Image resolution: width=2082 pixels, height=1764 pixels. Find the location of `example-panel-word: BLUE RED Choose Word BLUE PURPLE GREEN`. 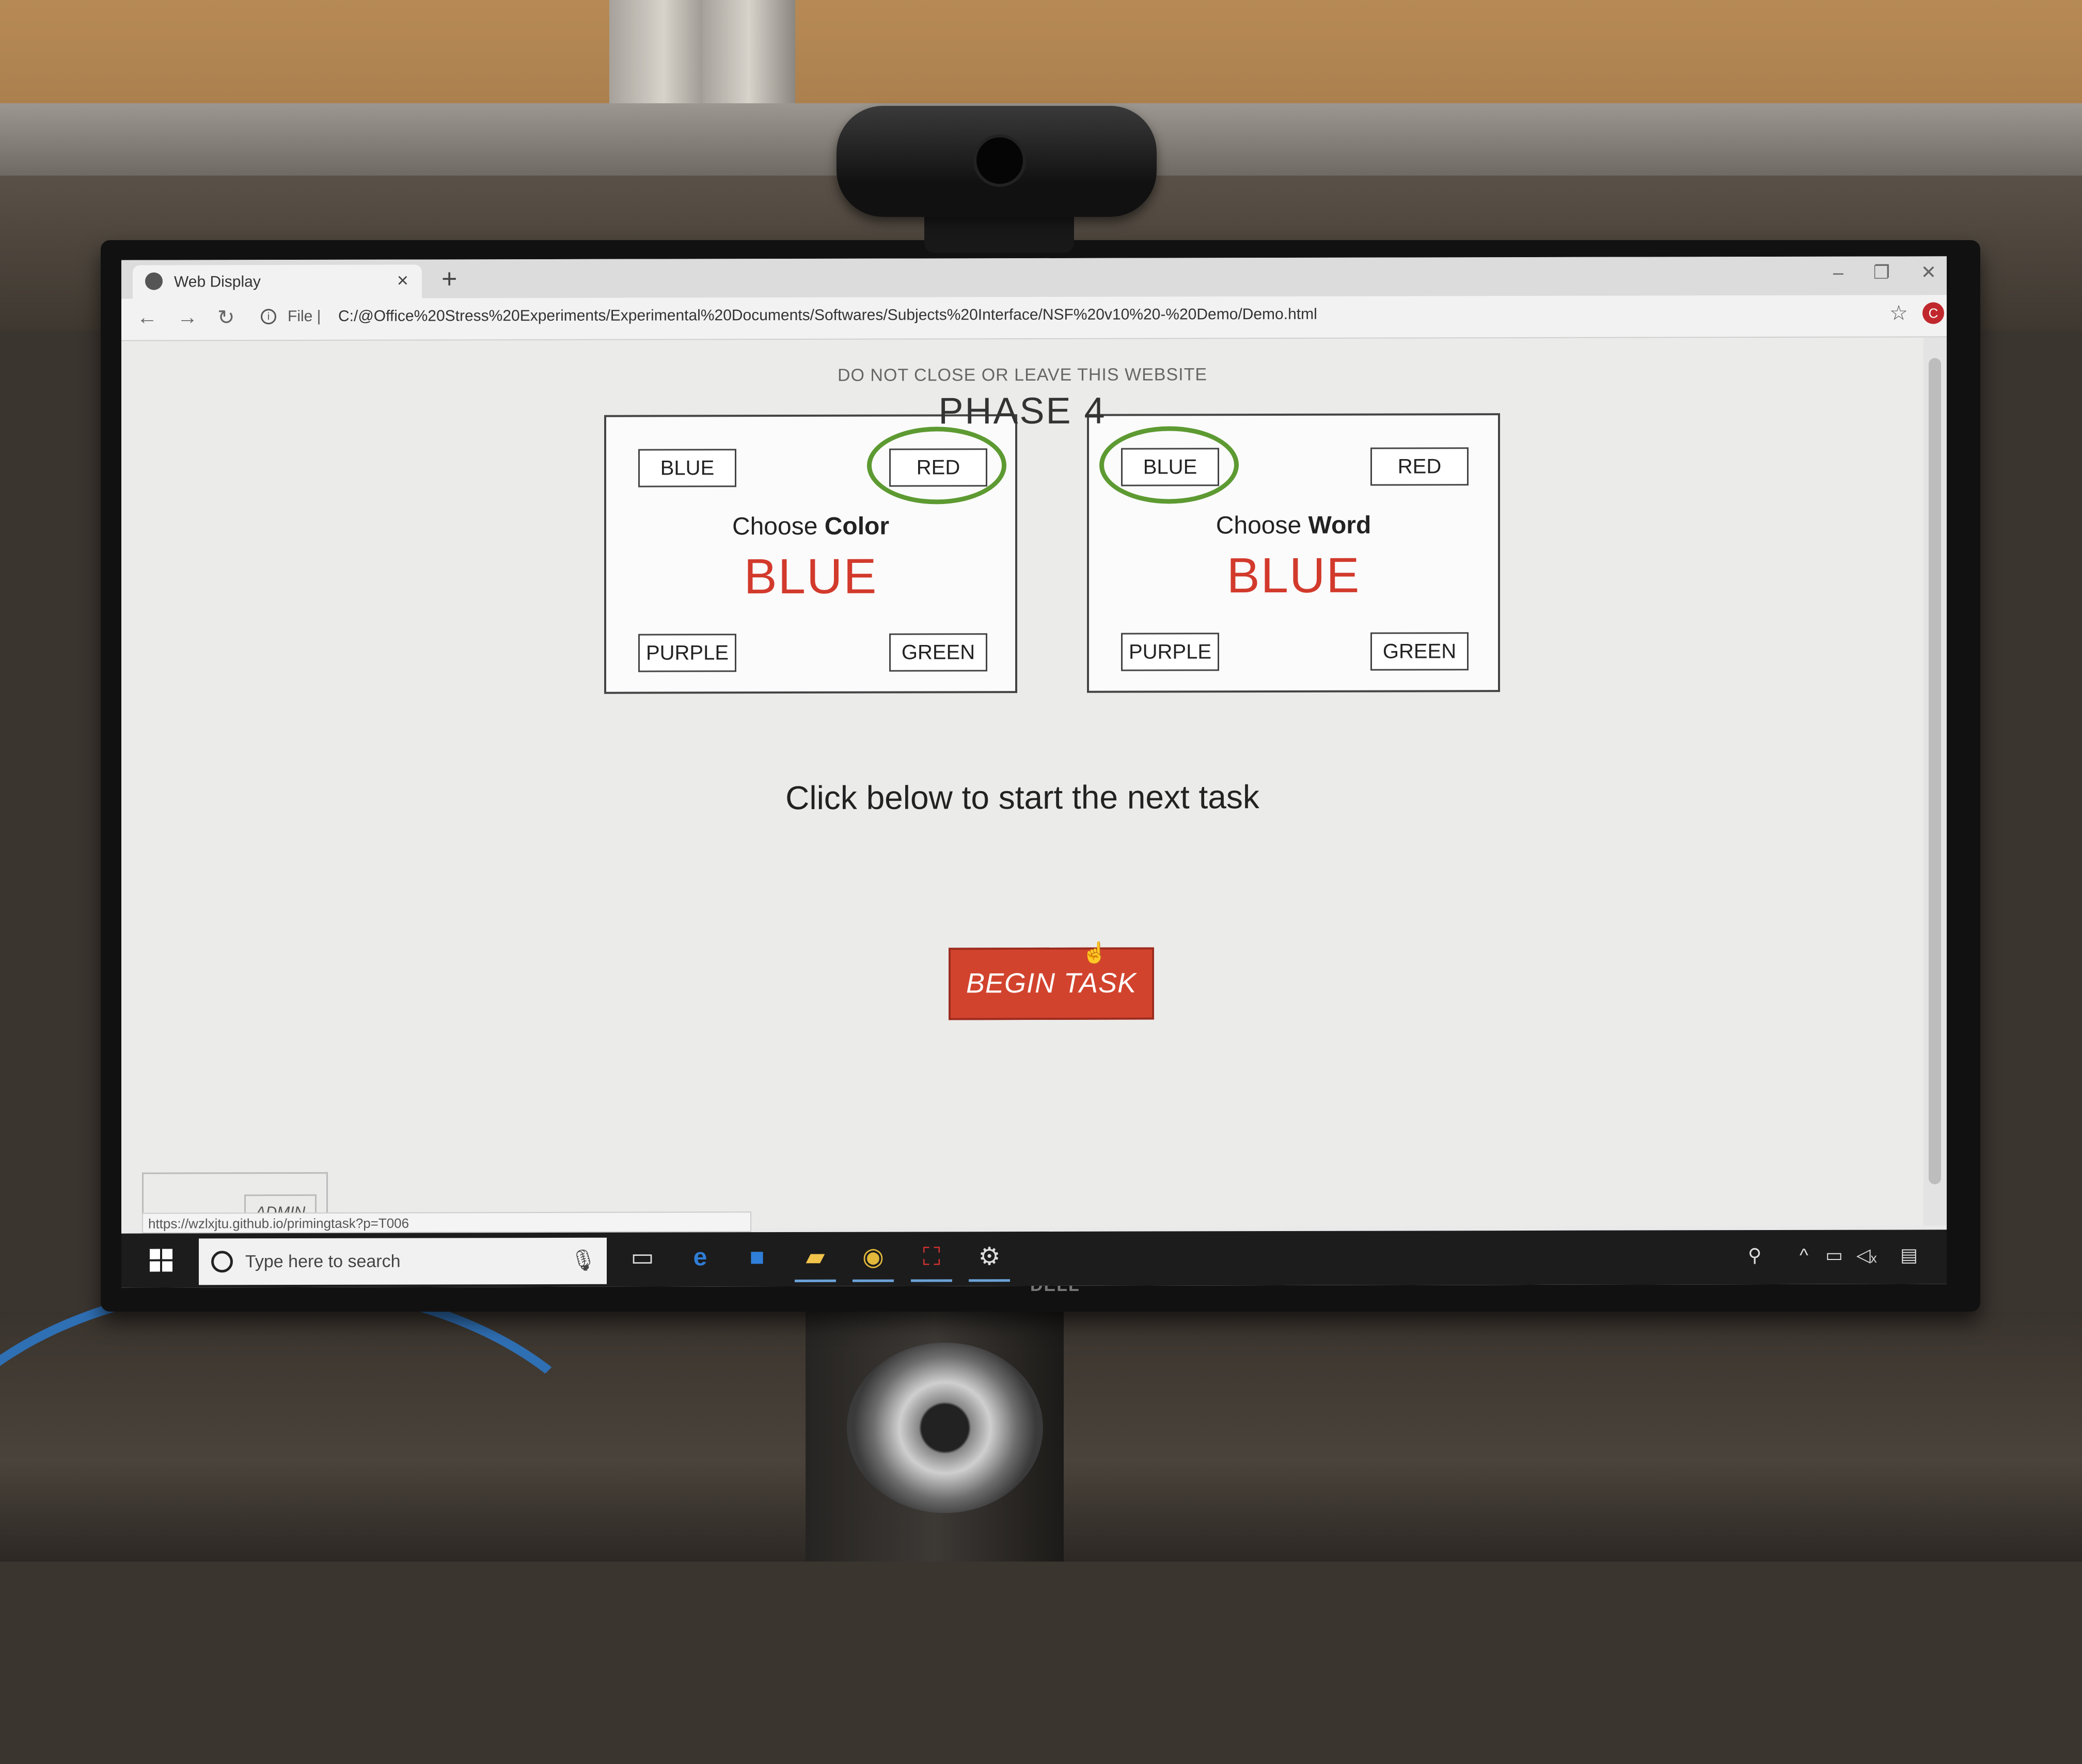

example-panel-word: BLUE RED Choose Word BLUE PURPLE GREEN is located at coordinates (1294, 553).